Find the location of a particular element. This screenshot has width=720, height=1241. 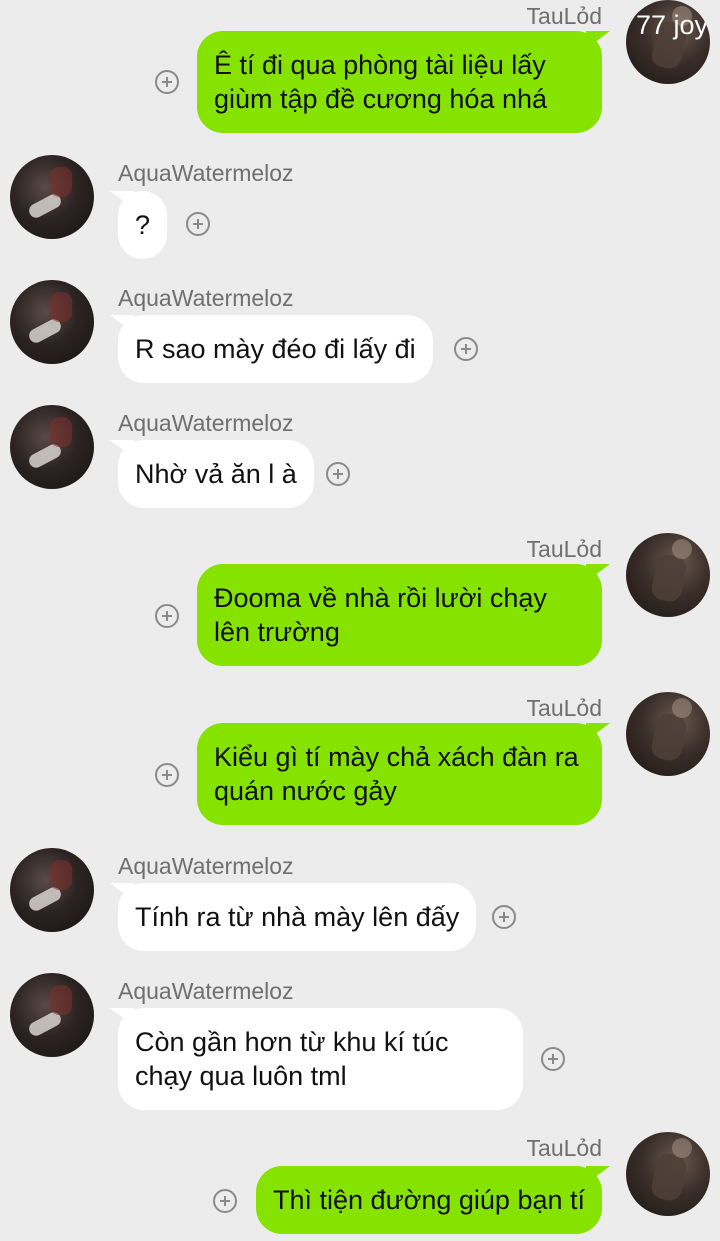

message-bubble: Đooma về nhà rồi lười chạy lên trường is located at coordinates (399, 615).